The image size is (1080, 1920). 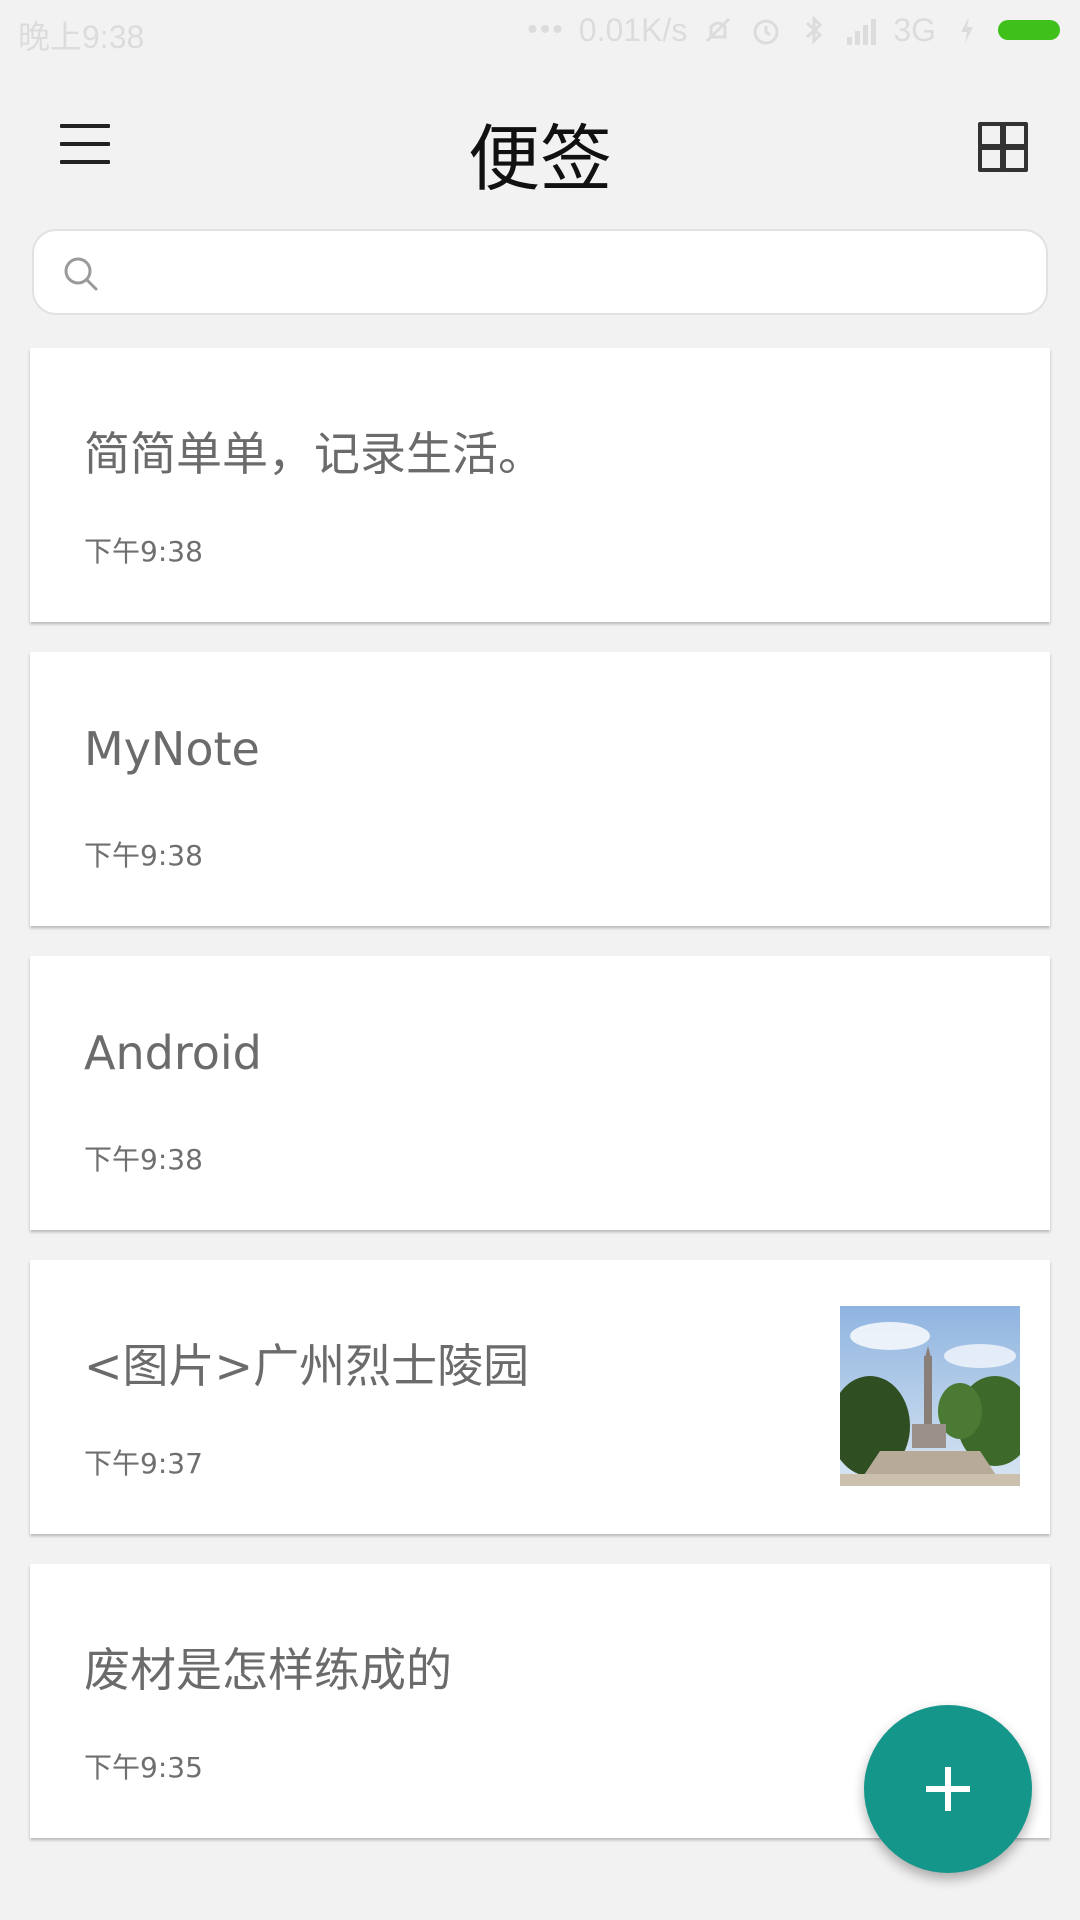 I want to click on alarm-icon, so click(x=766, y=30).